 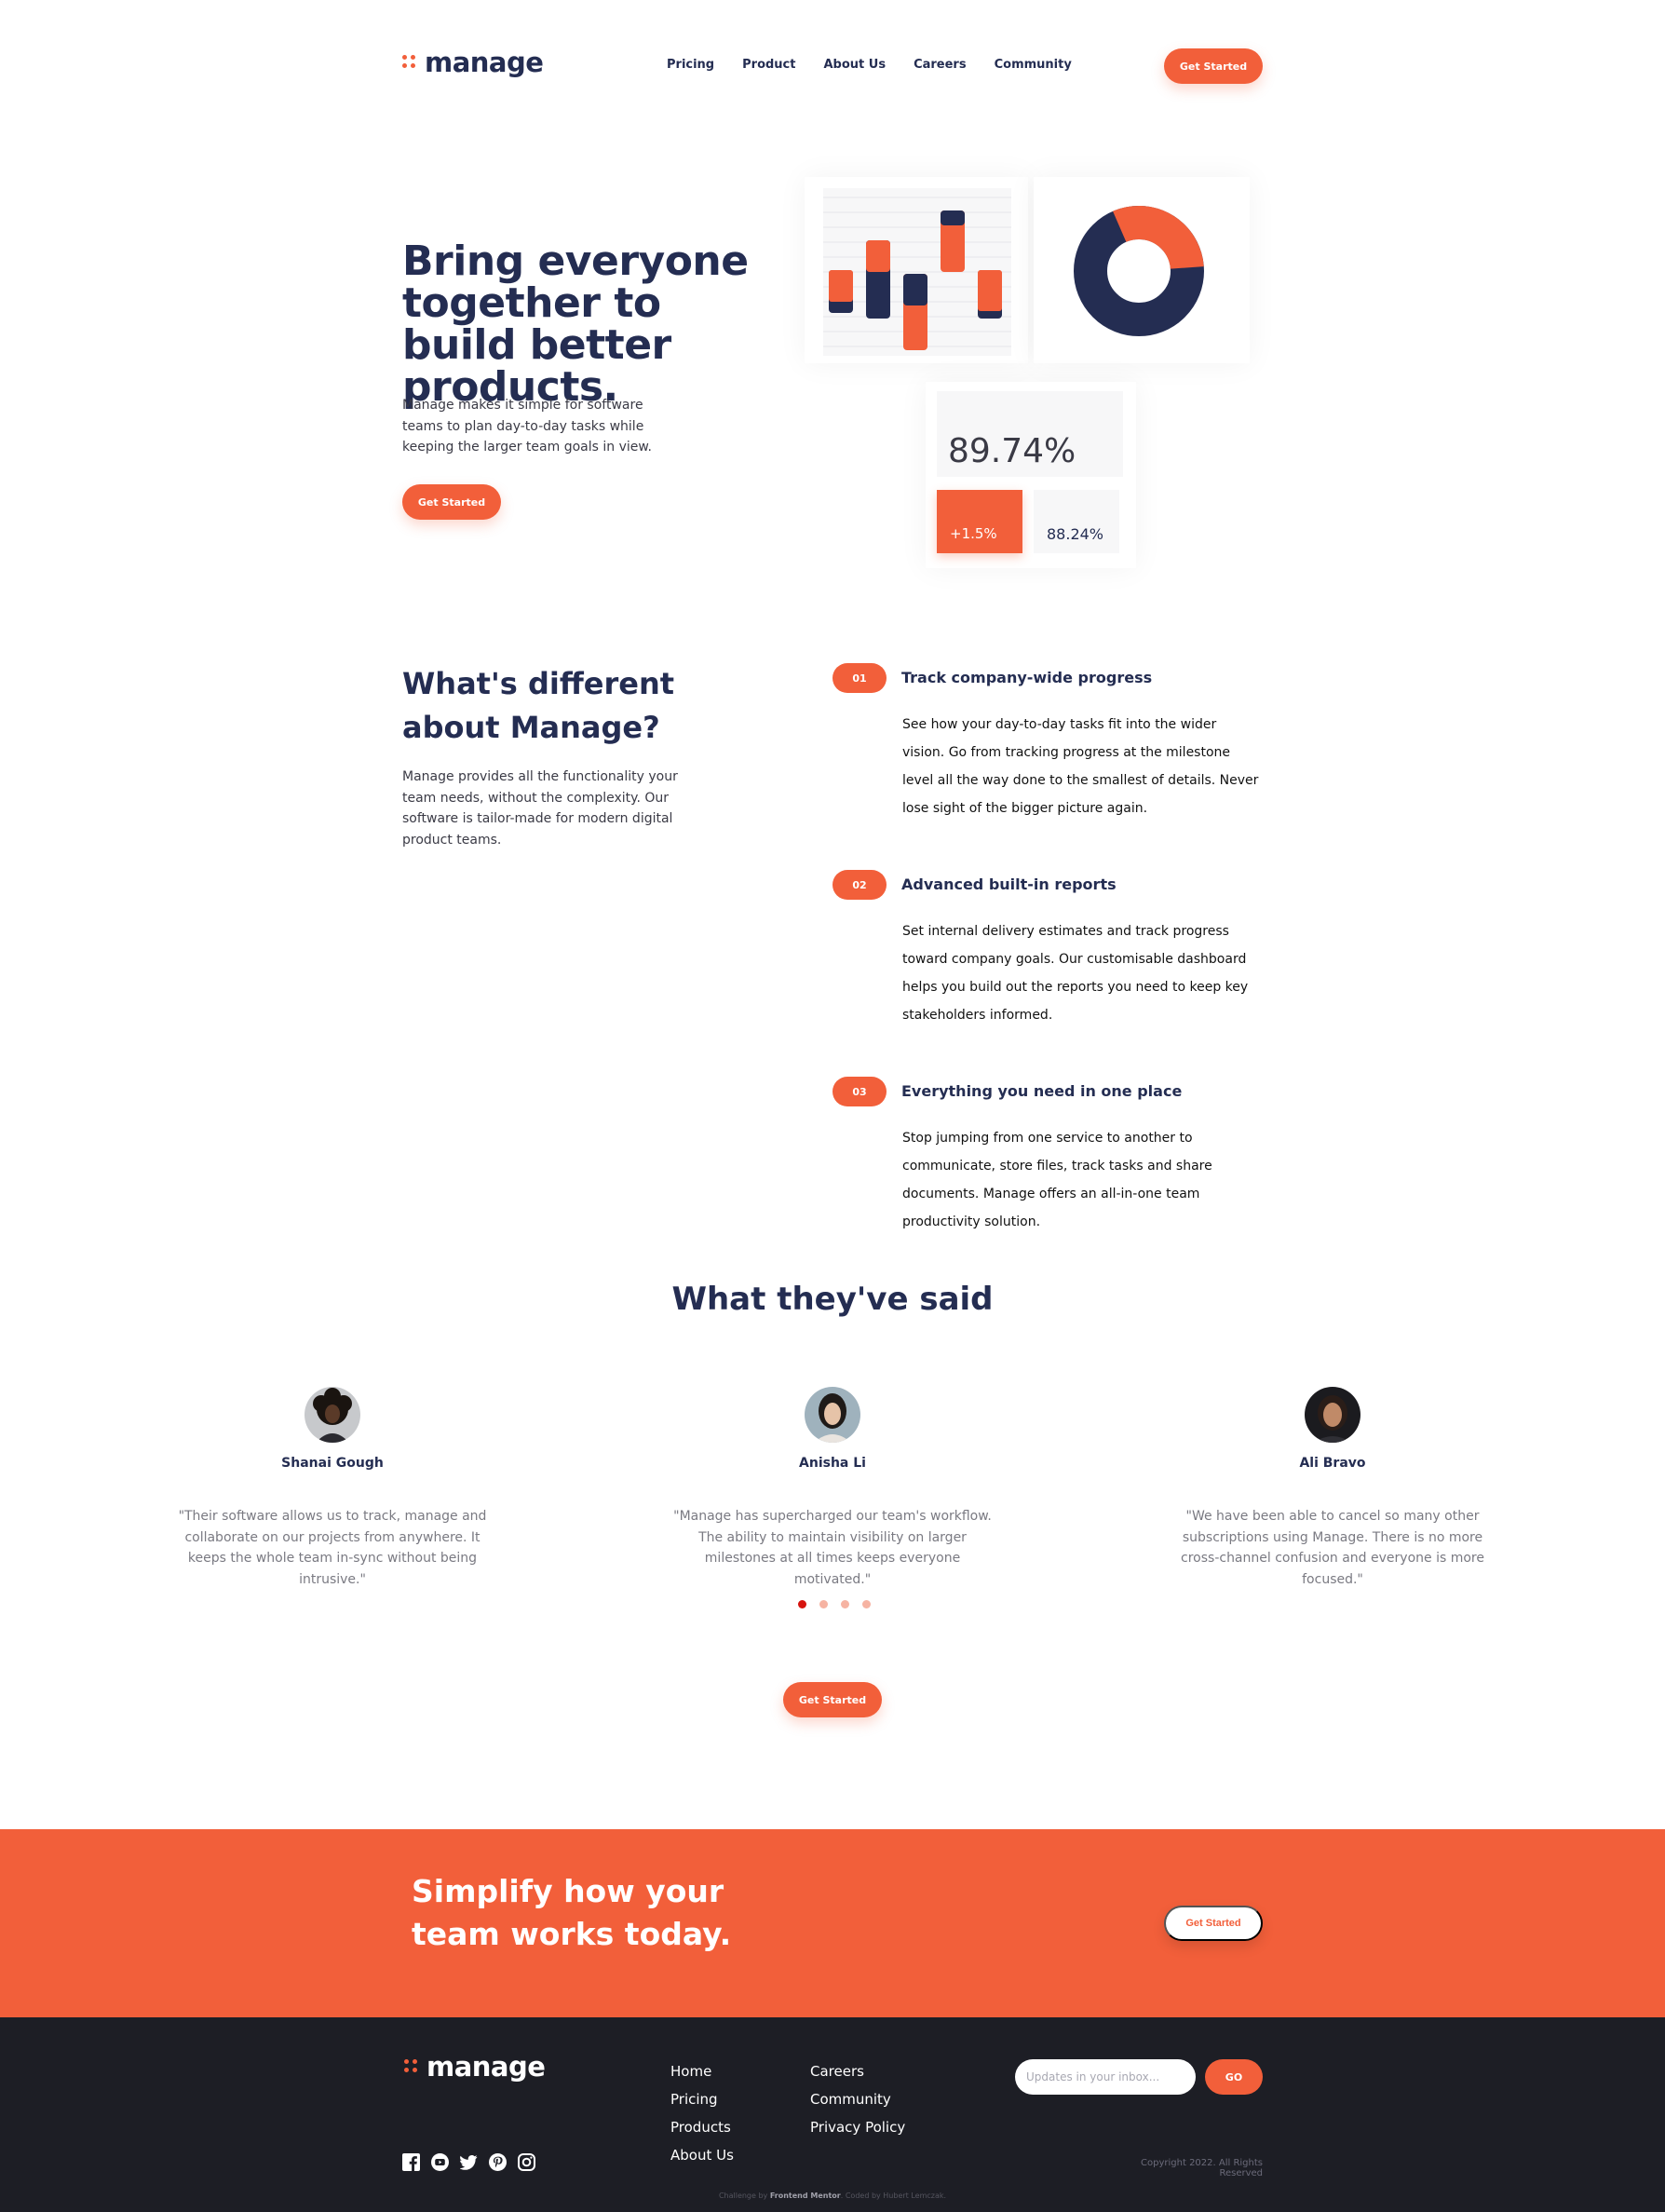 I want to click on stat-main-value: 89.74%, so click(x=1012, y=451).